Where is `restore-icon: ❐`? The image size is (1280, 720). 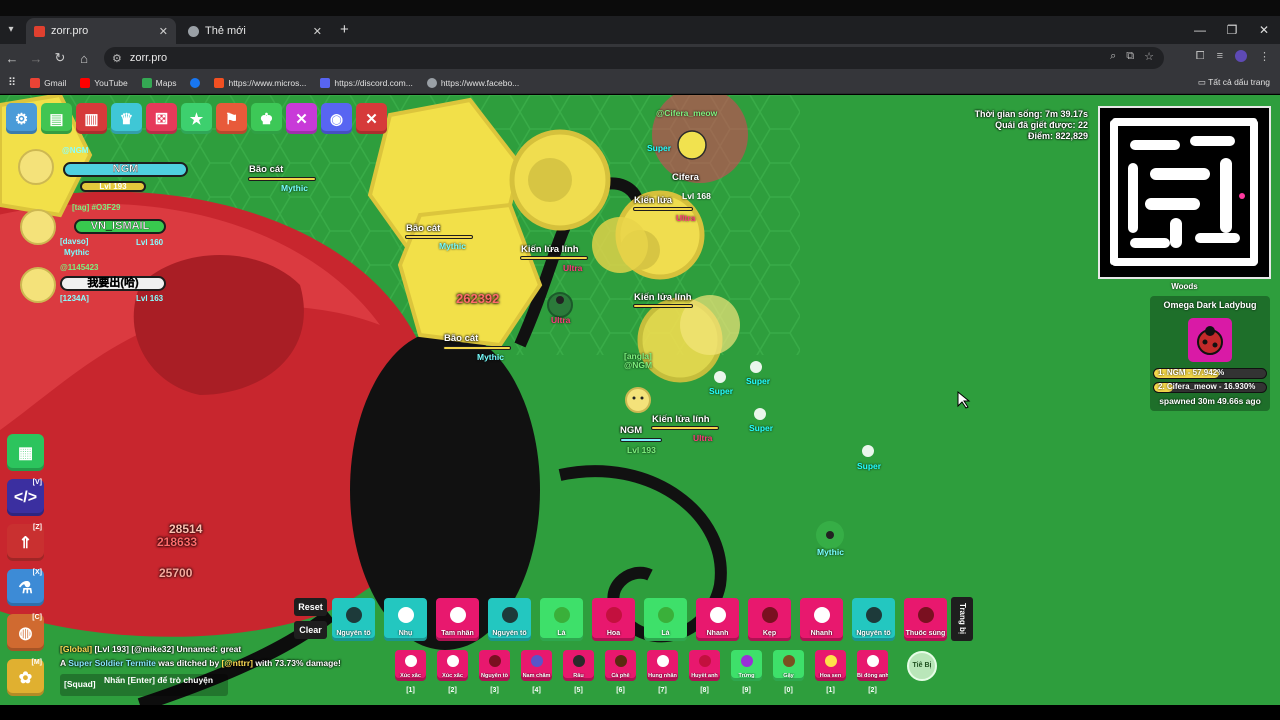
restore-icon: ❐ is located at coordinates (1232, 30).